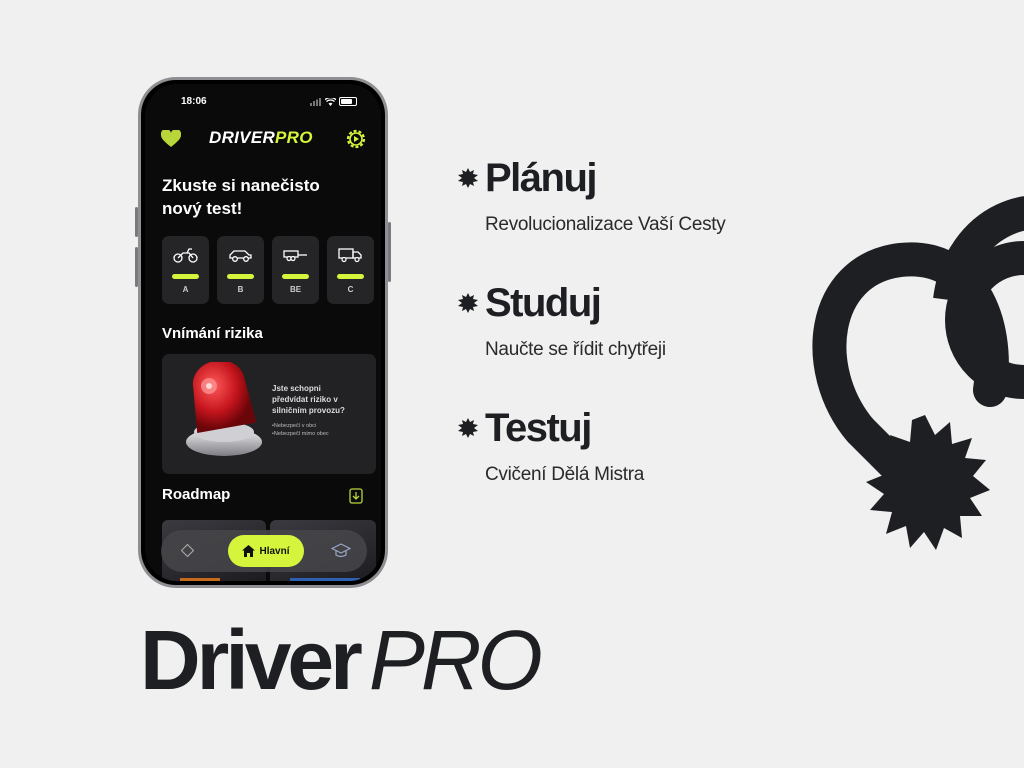 The height and width of the screenshot is (768, 1024). Describe the element at coordinates (356, 139) in the screenshot. I see `settings-gear-icon` at that location.